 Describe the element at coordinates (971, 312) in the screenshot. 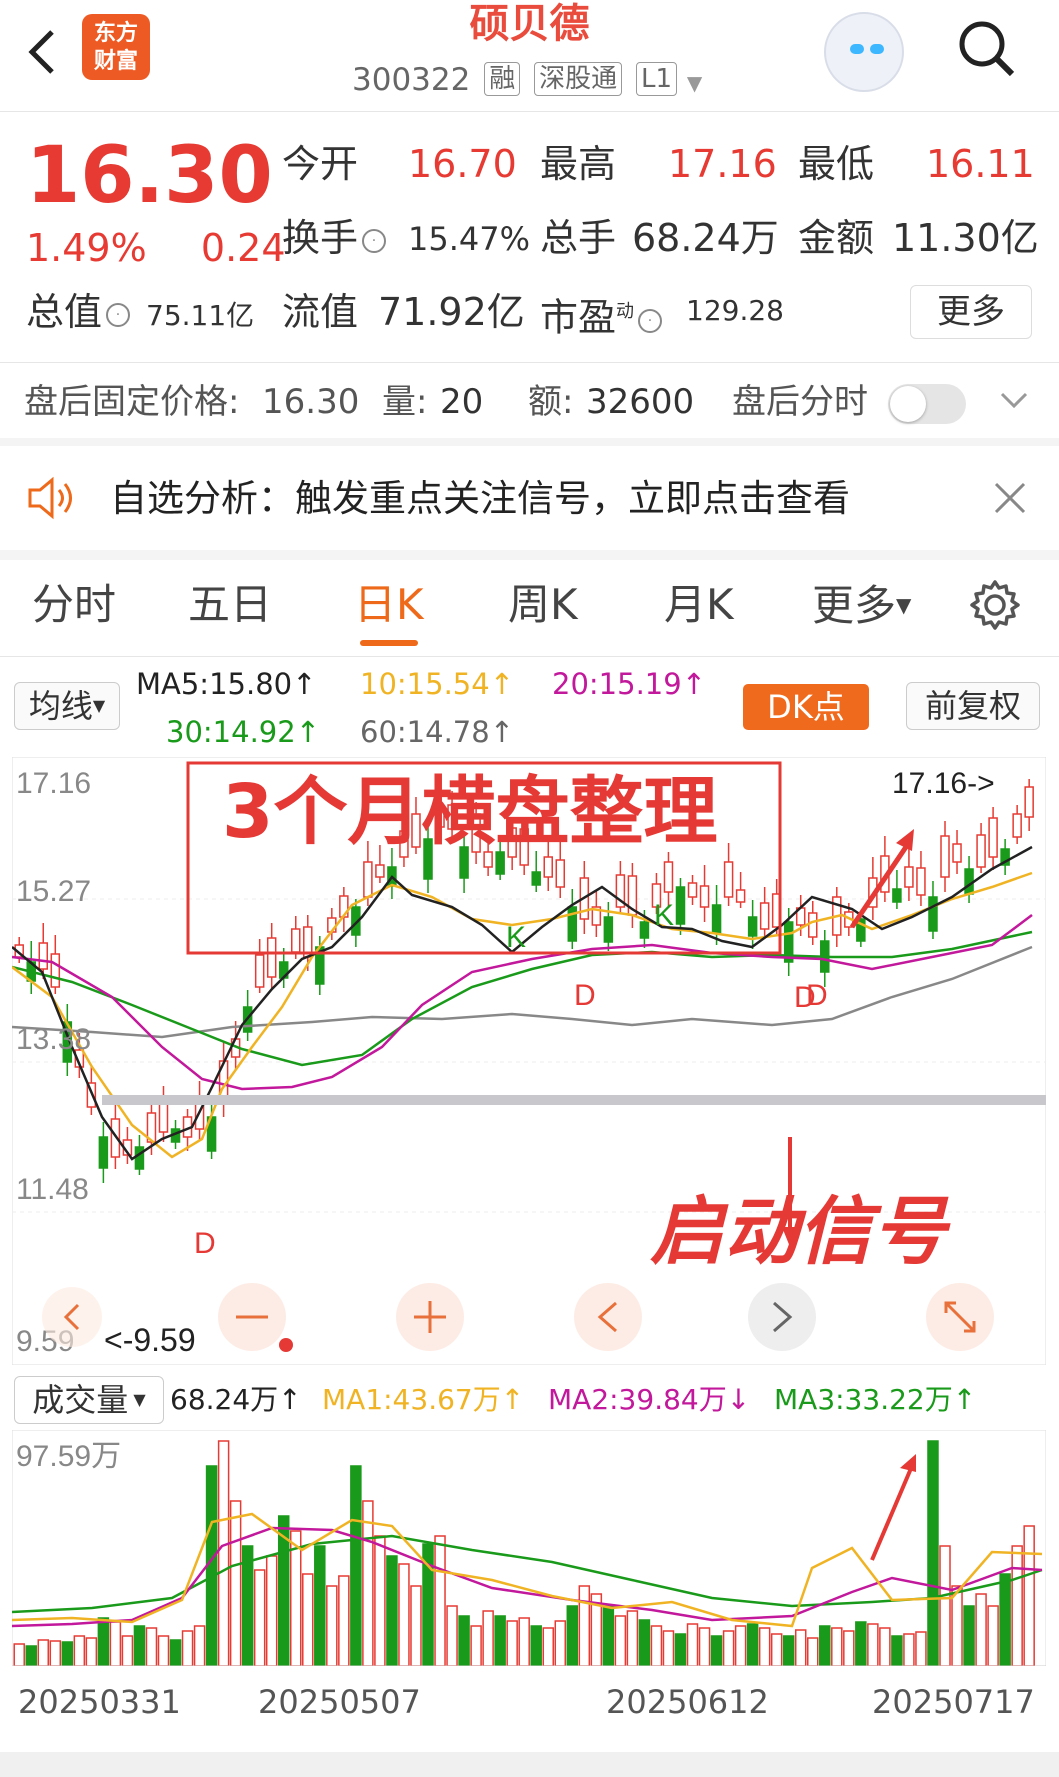

I see `more-button: 更多` at that location.